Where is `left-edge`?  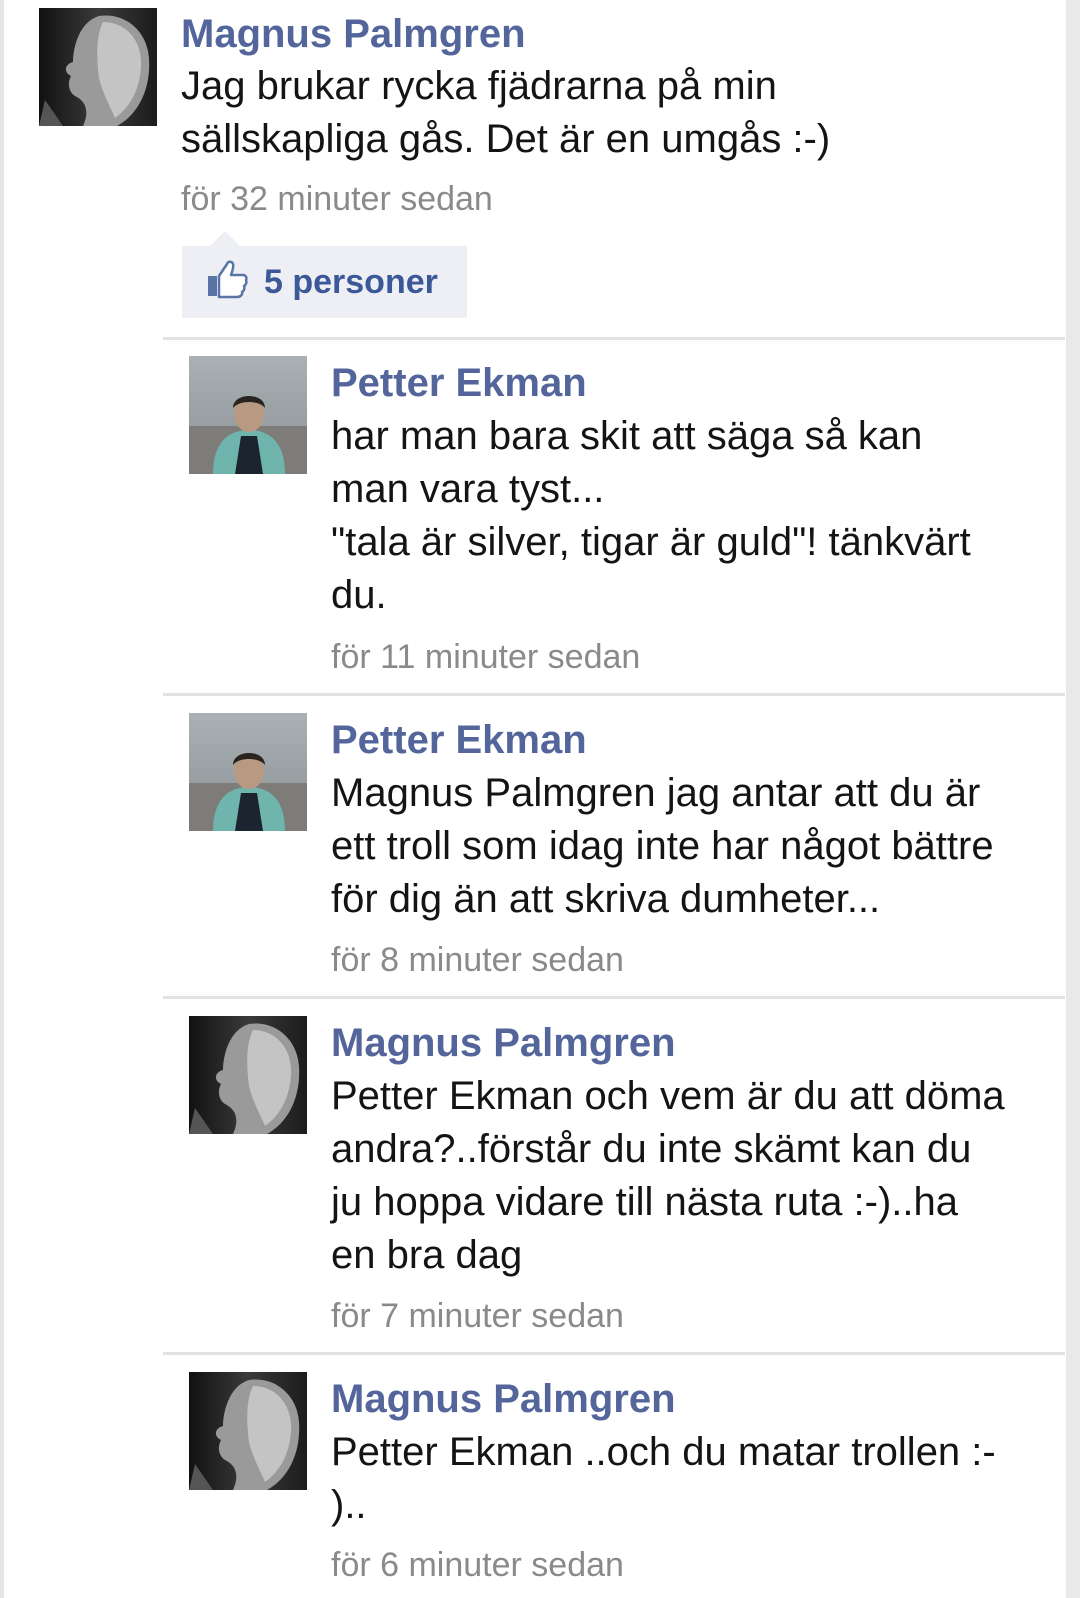
left-edge is located at coordinates (2, 799).